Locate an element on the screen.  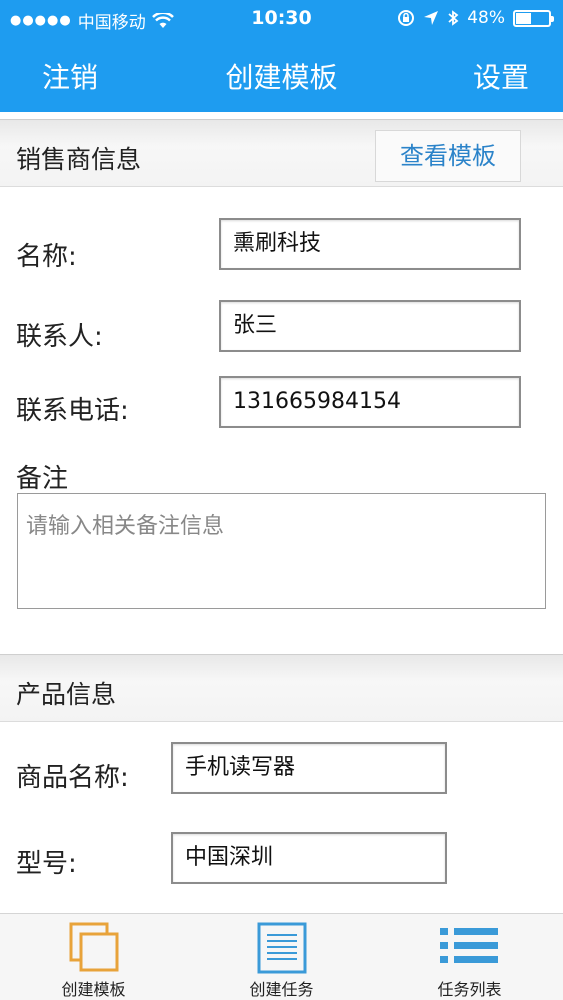
location-icon is located at coordinates (431, 18).